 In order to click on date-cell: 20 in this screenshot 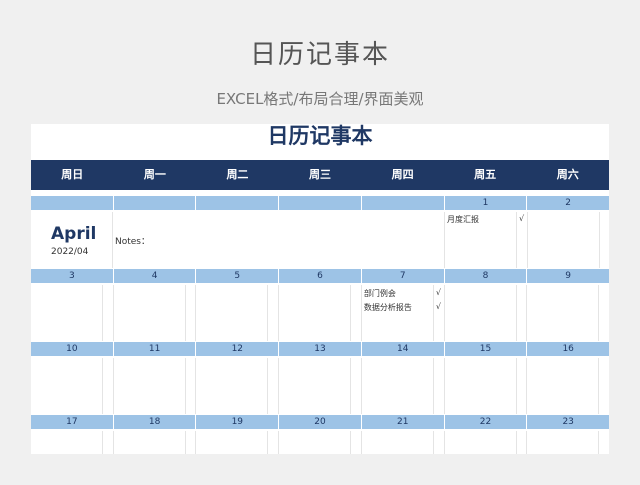, I will do `click(320, 422)`.